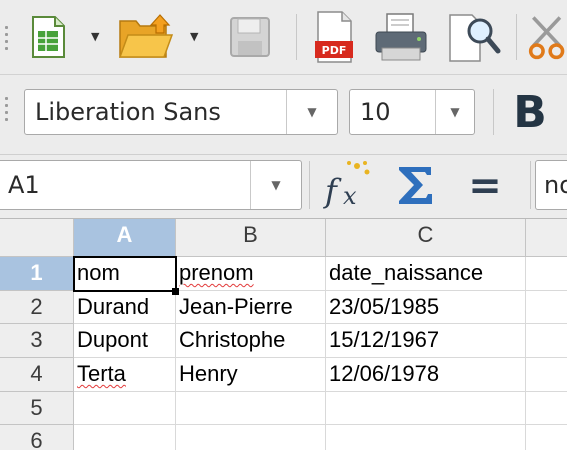  Describe the element at coordinates (175, 291) in the screenshot. I see `autofill-handle` at that location.